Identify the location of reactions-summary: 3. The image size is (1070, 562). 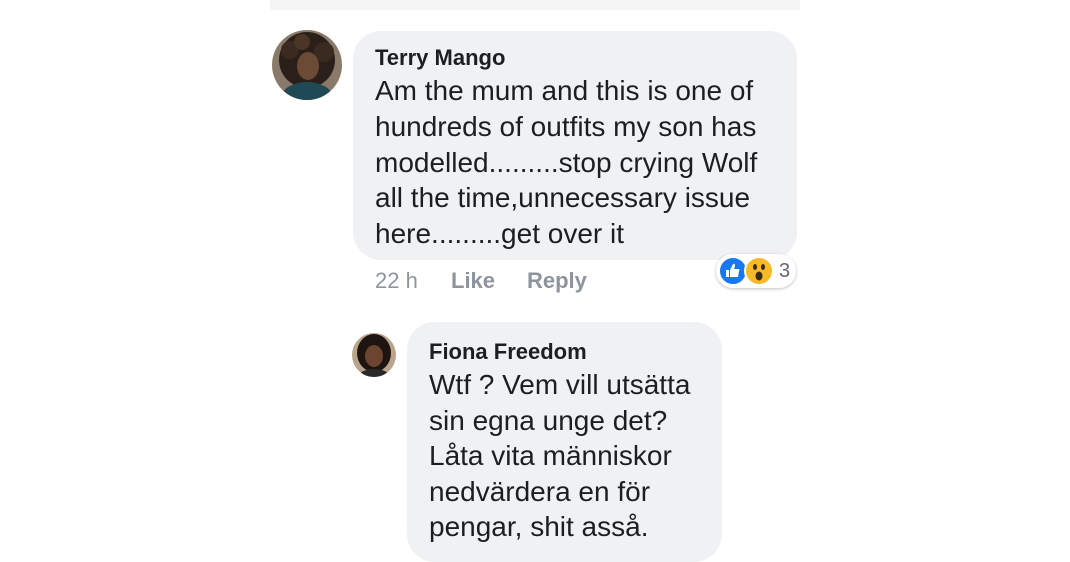
(756, 271).